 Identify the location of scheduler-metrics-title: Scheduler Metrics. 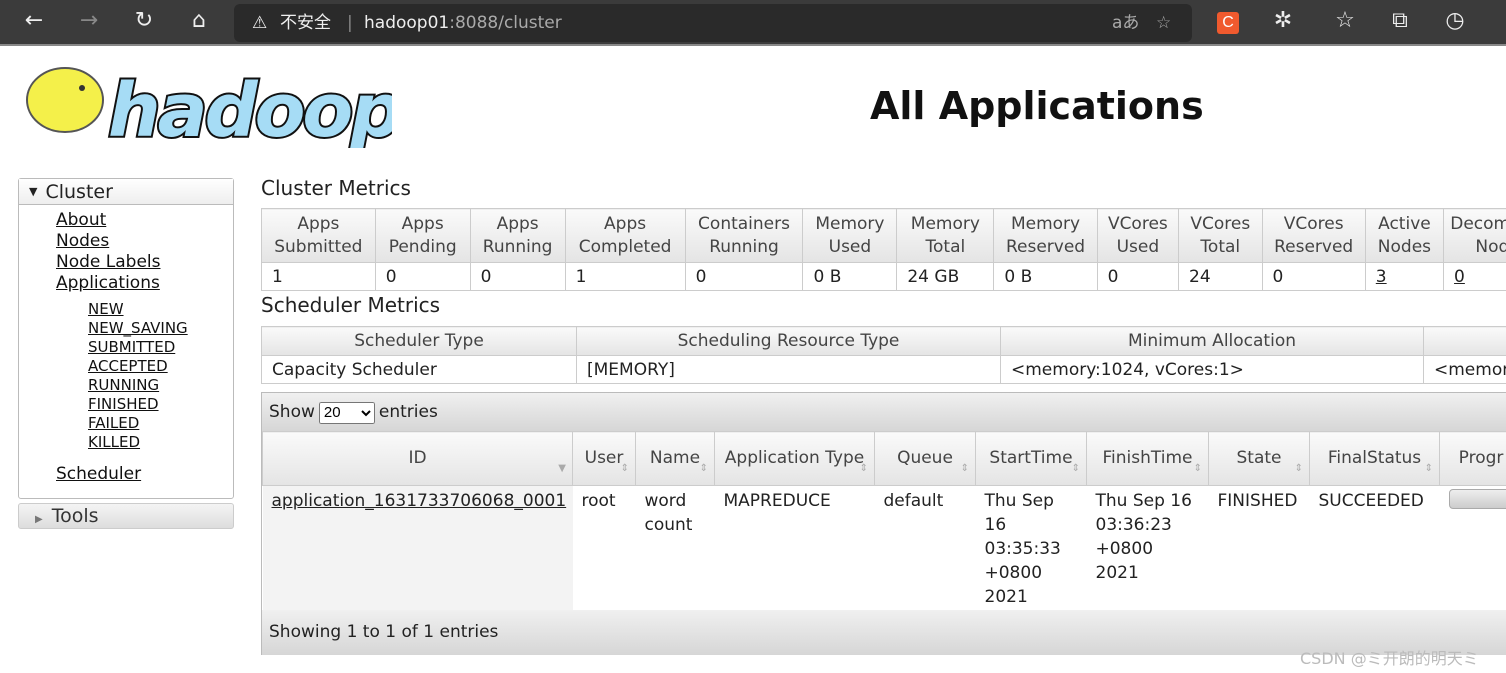
(351, 305).